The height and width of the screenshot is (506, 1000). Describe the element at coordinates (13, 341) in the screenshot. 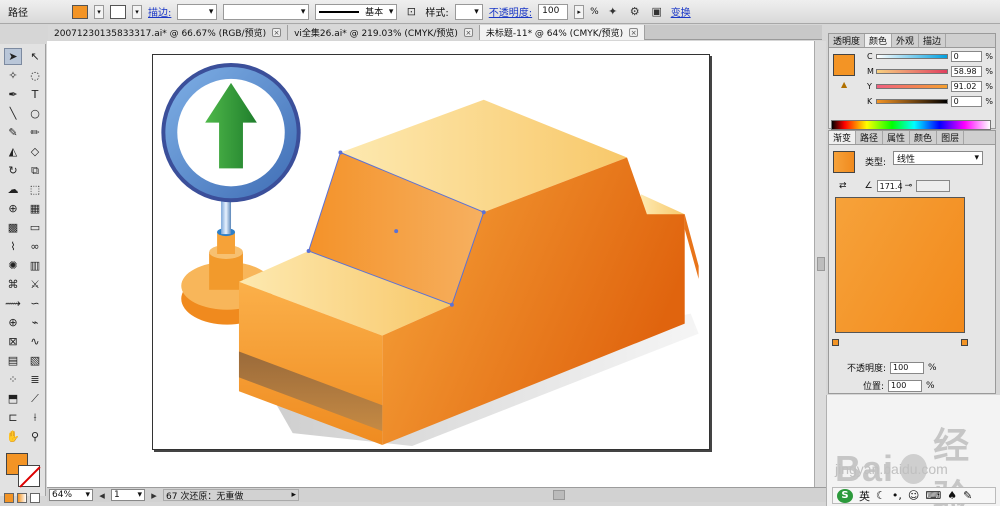

I see `frame-tool-icon: ⊠` at that location.